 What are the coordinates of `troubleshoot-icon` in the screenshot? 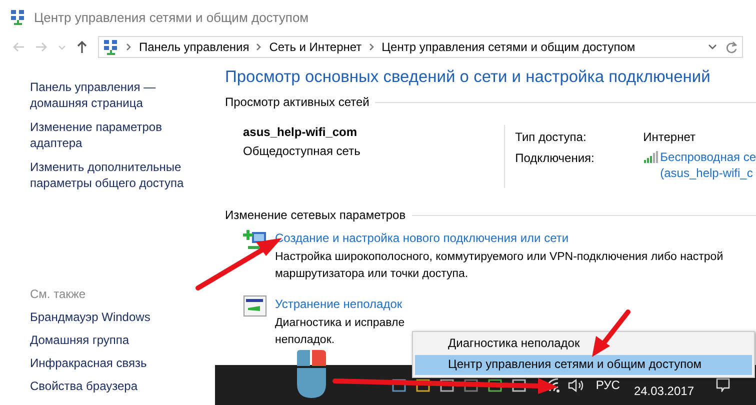 It's located at (255, 306).